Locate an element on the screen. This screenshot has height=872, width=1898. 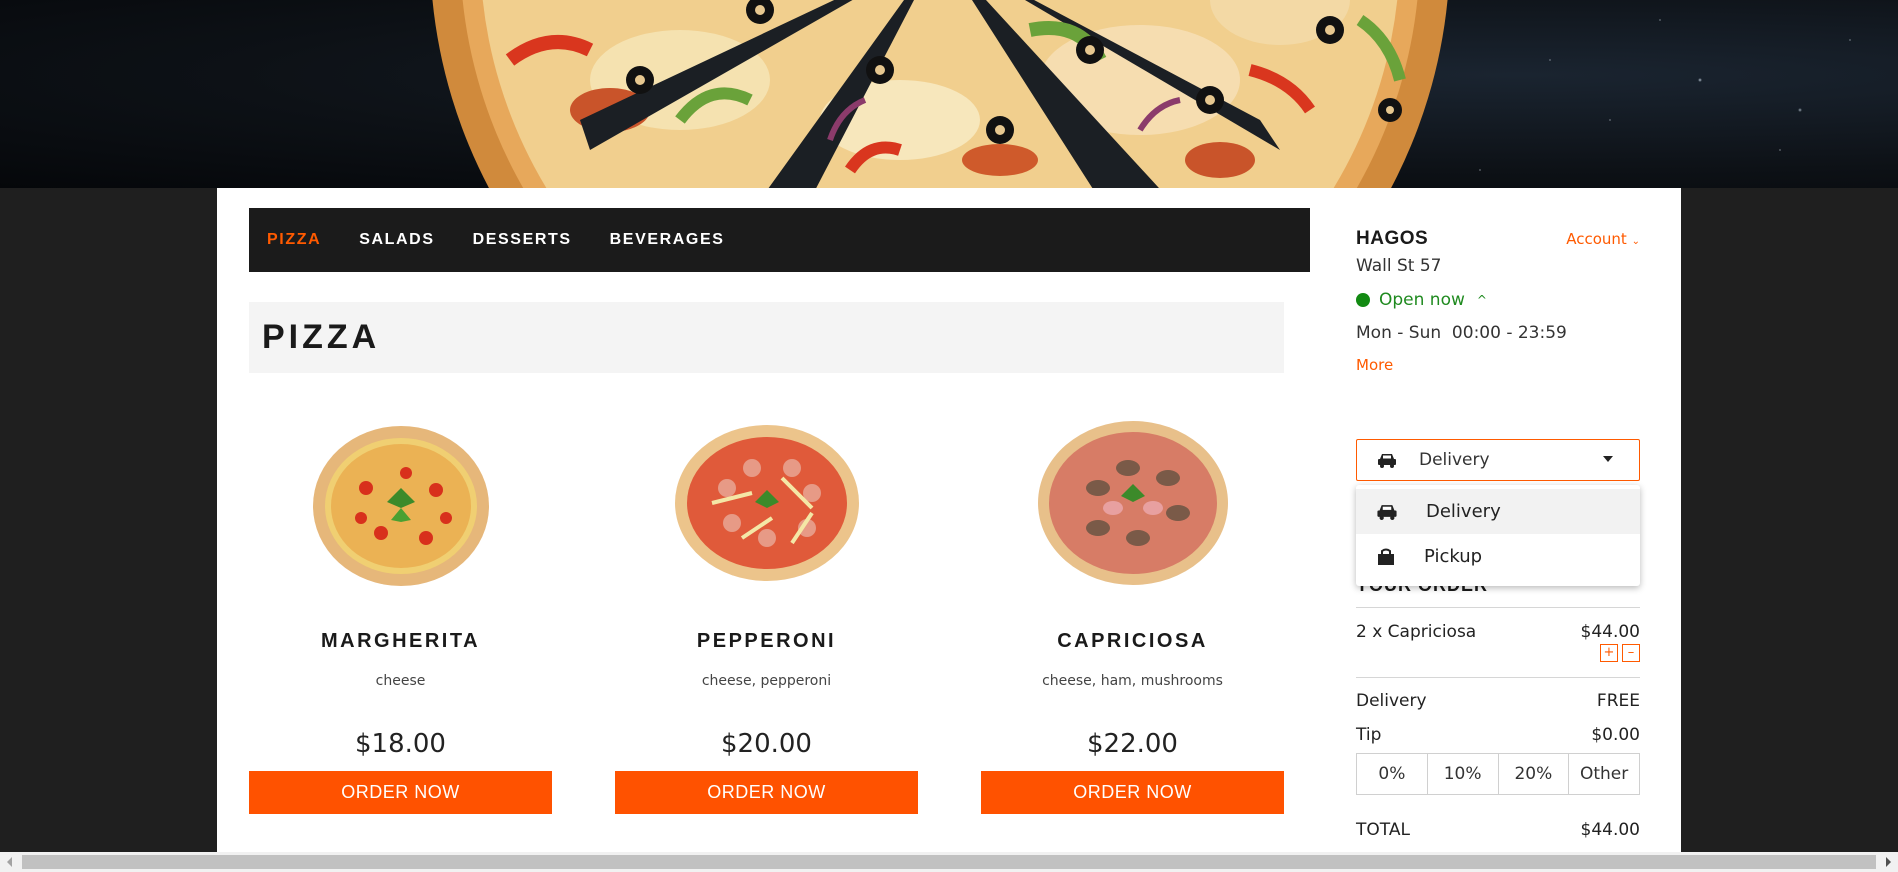
tip-row: Tip $0.00 is located at coordinates (1498, 735).